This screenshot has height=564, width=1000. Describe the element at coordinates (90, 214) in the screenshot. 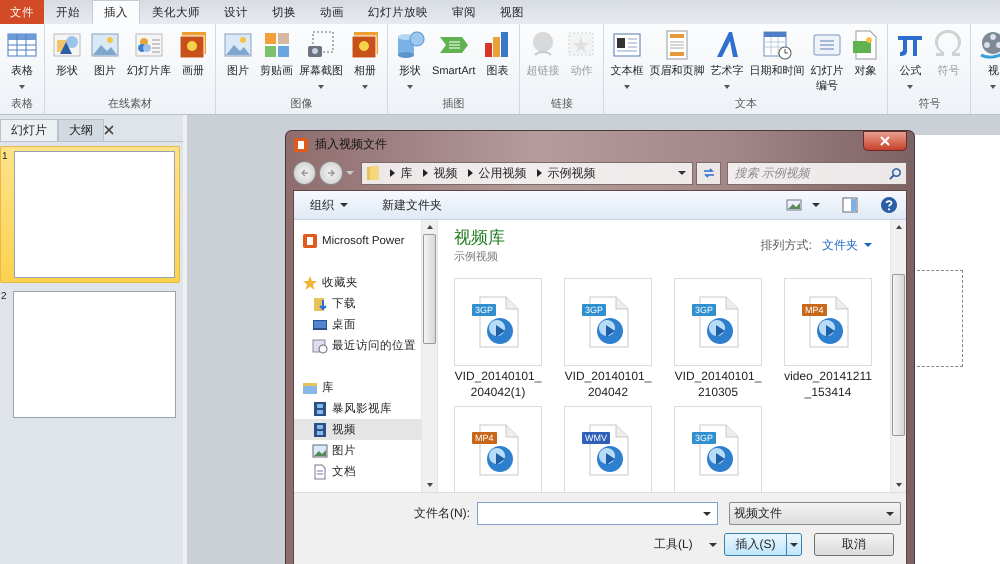

I see `slide-thumbnail-row: 1` at that location.